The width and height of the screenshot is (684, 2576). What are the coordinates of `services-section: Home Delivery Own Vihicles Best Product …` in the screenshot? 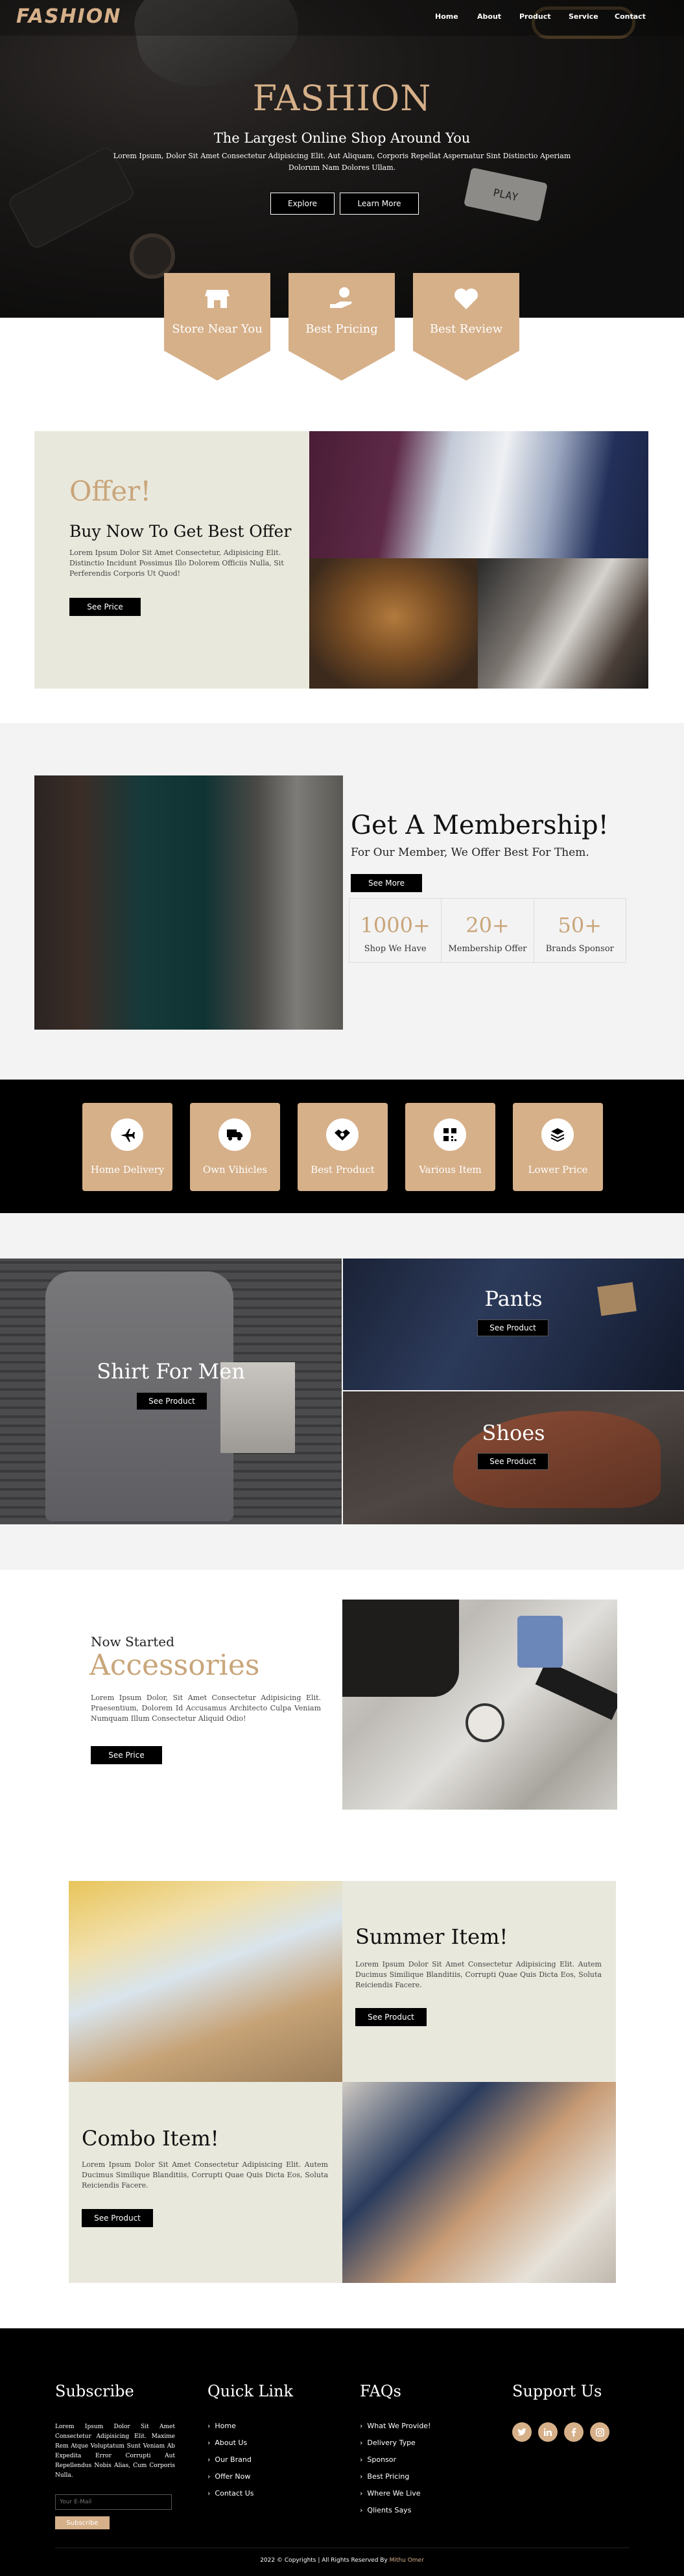 It's located at (342, 1146).